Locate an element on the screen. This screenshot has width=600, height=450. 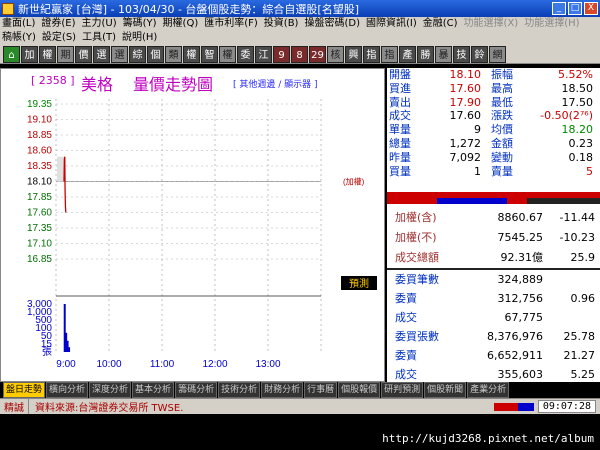
toolbar-button: 加 is located at coordinates (29, 54).